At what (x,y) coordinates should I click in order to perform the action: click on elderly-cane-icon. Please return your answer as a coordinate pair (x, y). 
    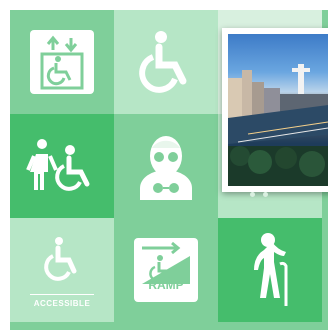
    Looking at the image, I should click on (271, 269).